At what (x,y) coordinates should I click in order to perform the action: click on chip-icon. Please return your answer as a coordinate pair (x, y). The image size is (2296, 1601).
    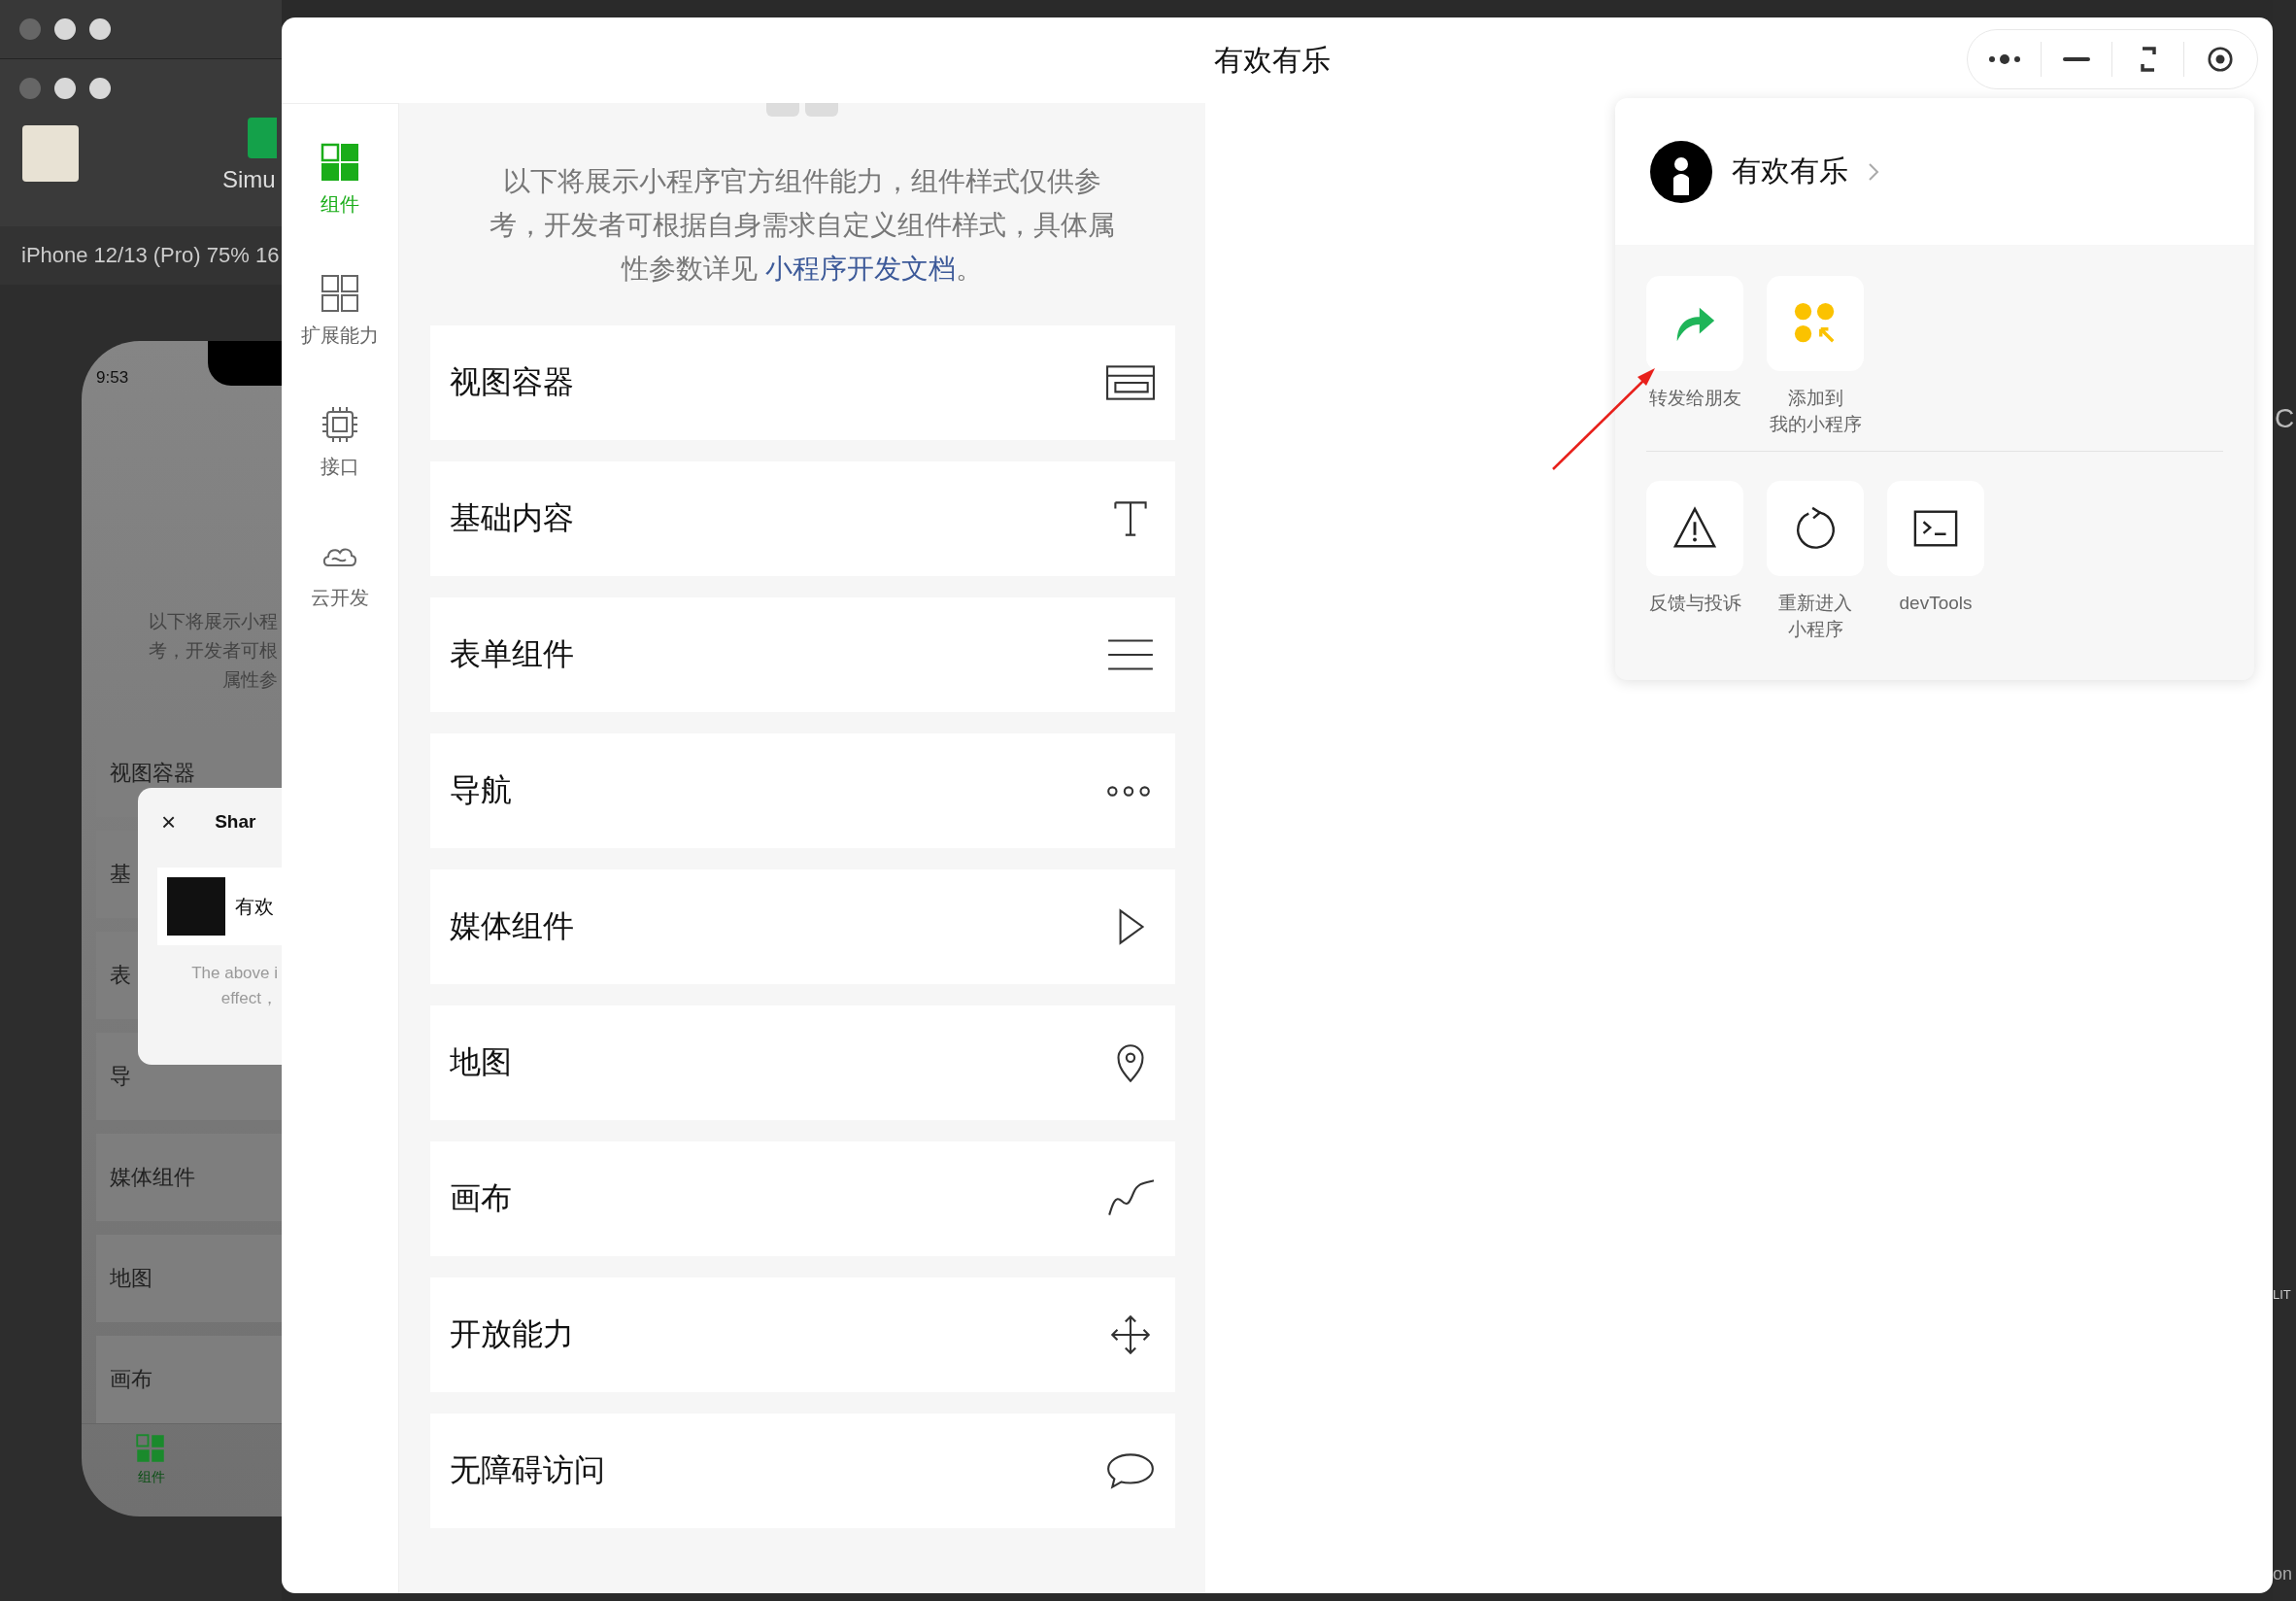
    Looking at the image, I should click on (340, 424).